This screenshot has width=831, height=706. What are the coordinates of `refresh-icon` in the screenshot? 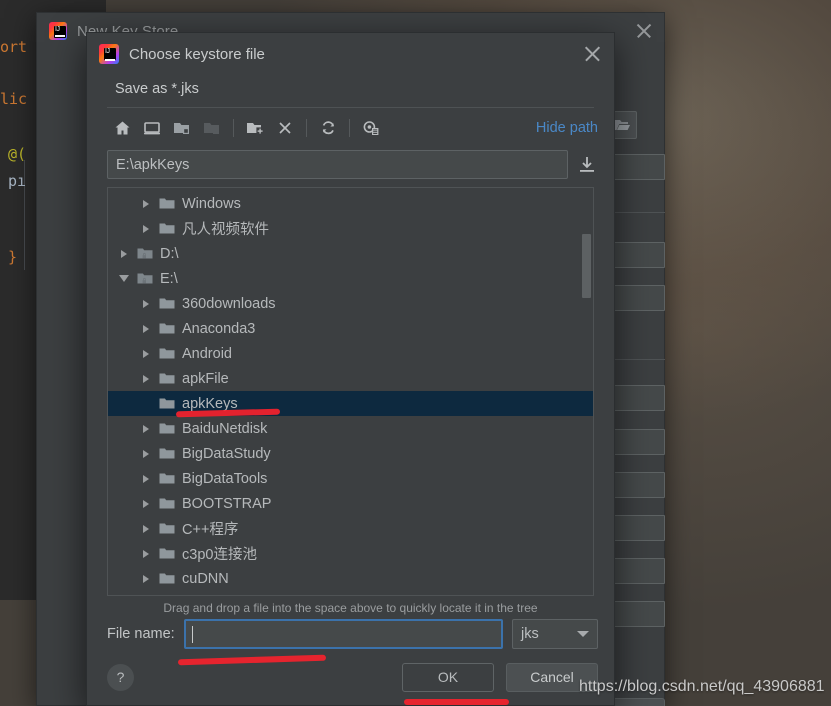 It's located at (328, 128).